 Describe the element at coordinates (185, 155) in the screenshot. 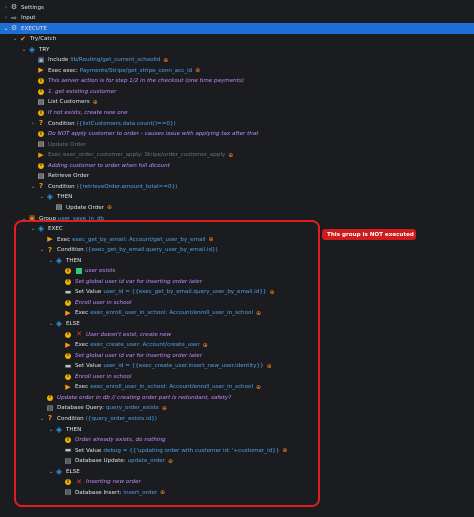

I see `row-value: Stripe/order_customer_apply` at that location.